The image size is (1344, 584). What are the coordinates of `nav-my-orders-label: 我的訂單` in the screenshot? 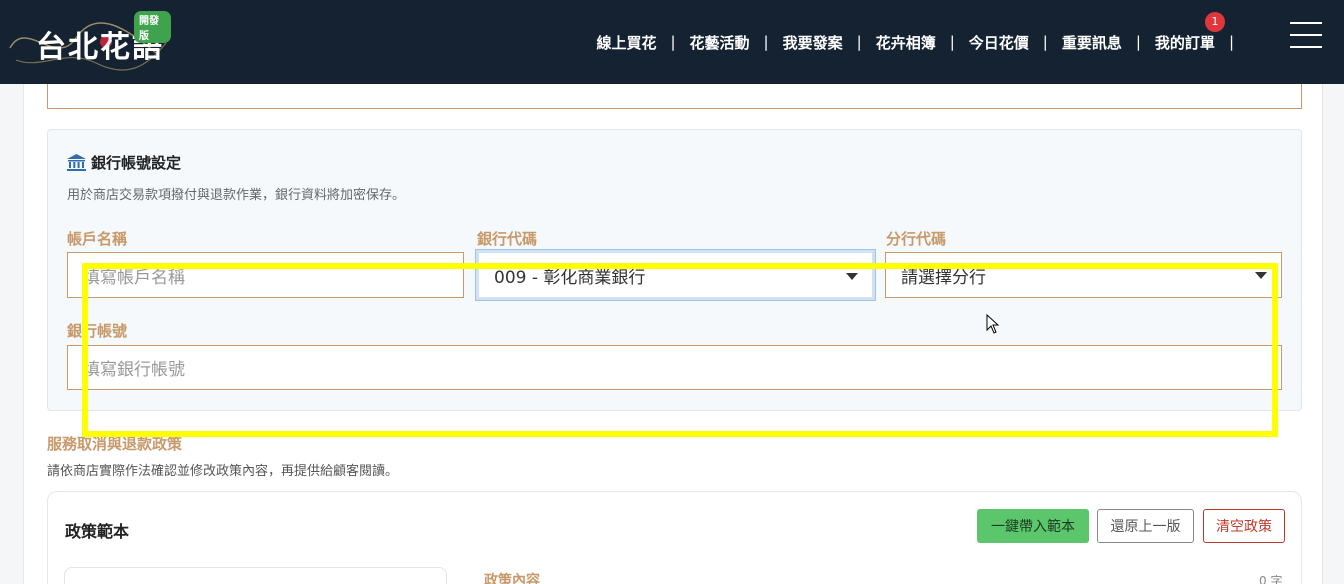 It's located at (1184, 42).